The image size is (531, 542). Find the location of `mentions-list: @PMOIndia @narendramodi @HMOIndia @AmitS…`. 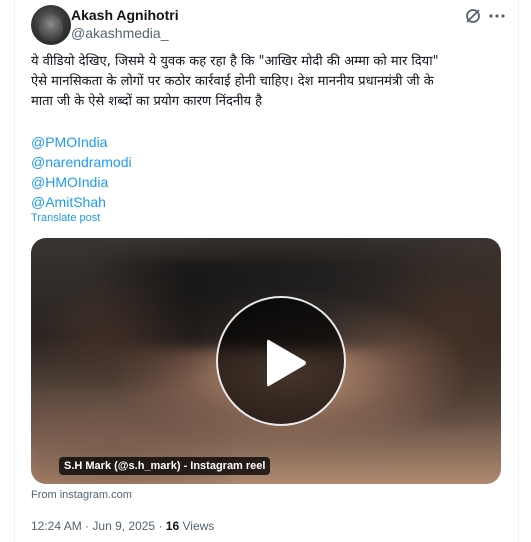

mentions-list: @PMOIndia @narendramodi @HMOIndia @AmitS… is located at coordinates (81, 172).